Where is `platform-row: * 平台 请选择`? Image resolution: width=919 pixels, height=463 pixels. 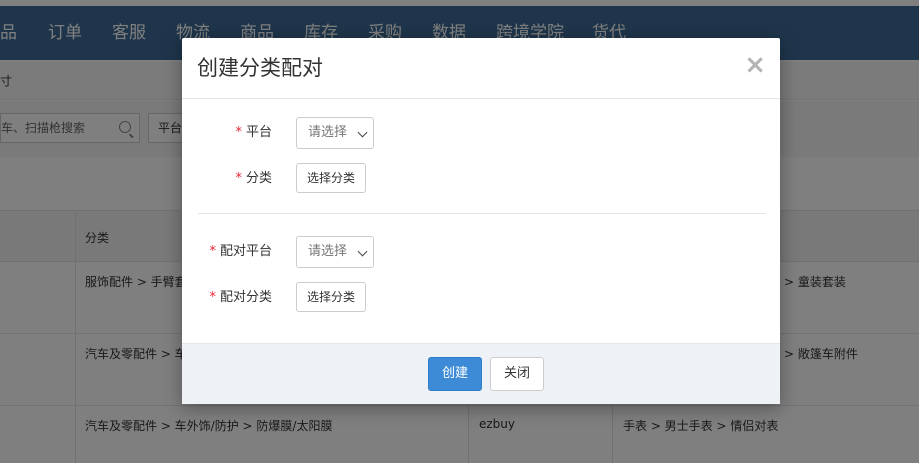 platform-row: * 平台 请选择 is located at coordinates (481, 133).